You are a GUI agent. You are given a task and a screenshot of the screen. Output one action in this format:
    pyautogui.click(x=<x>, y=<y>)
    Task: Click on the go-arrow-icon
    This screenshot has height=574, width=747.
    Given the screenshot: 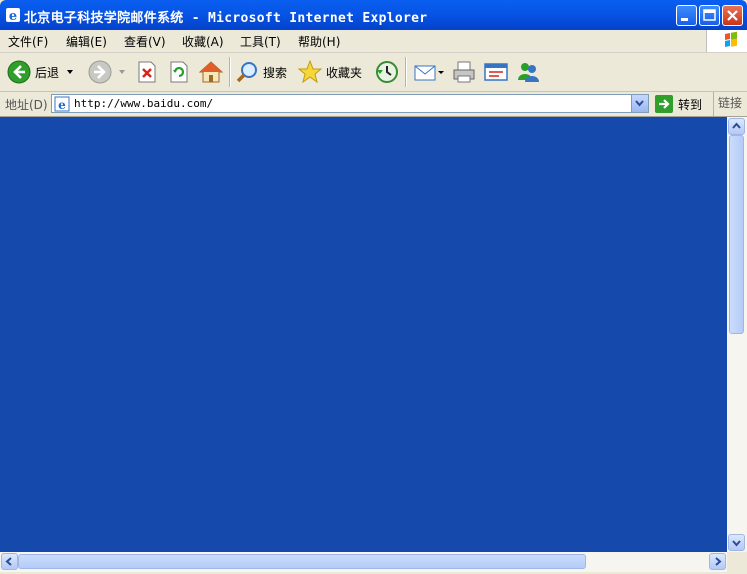 What is the action you would take?
    pyautogui.click(x=664, y=104)
    